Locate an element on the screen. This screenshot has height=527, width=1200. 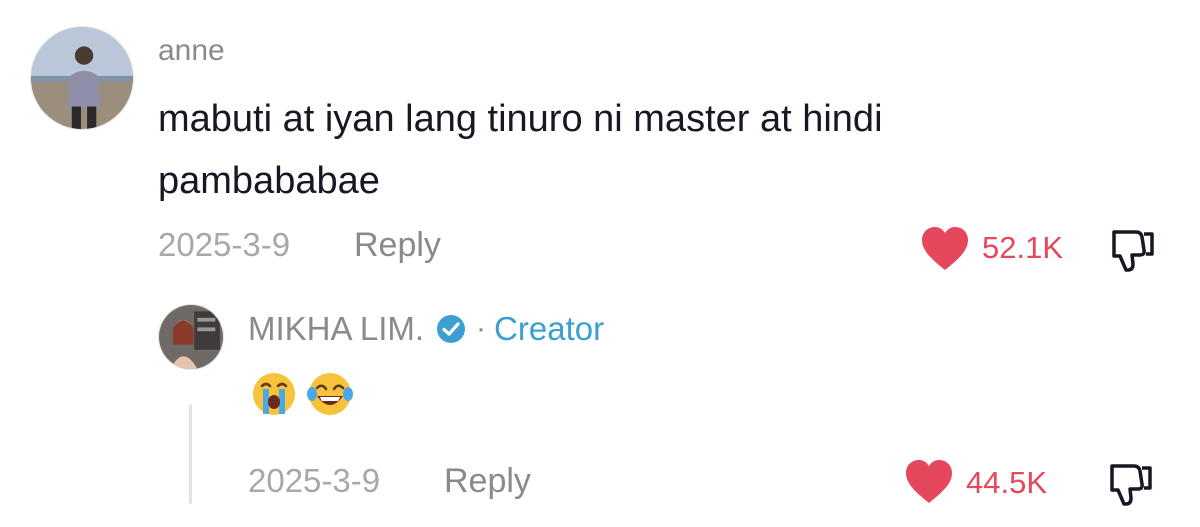
reply-date: 2025-3-9 is located at coordinates (314, 480).